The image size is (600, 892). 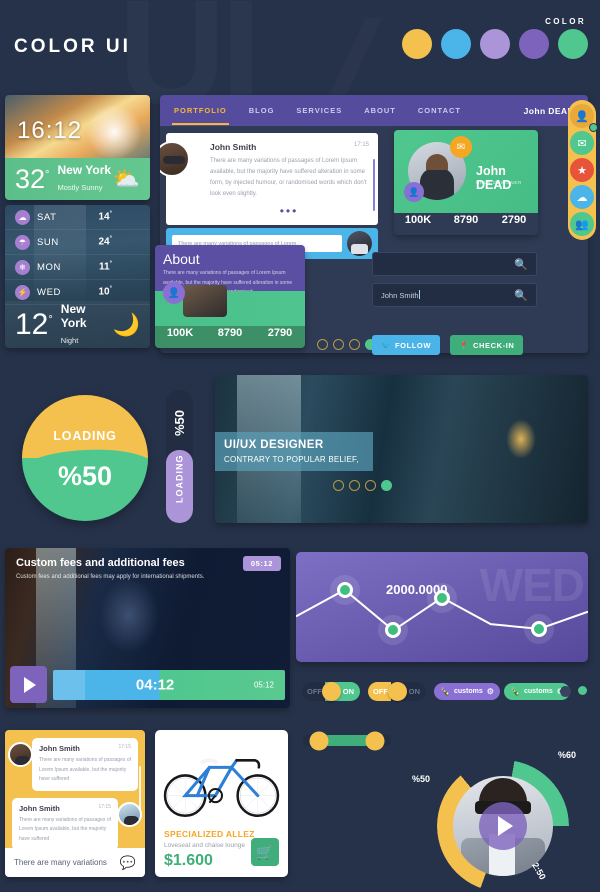 I want to click on weather-night-summary: 12° New York Night 🌙, so click(x=77, y=324).